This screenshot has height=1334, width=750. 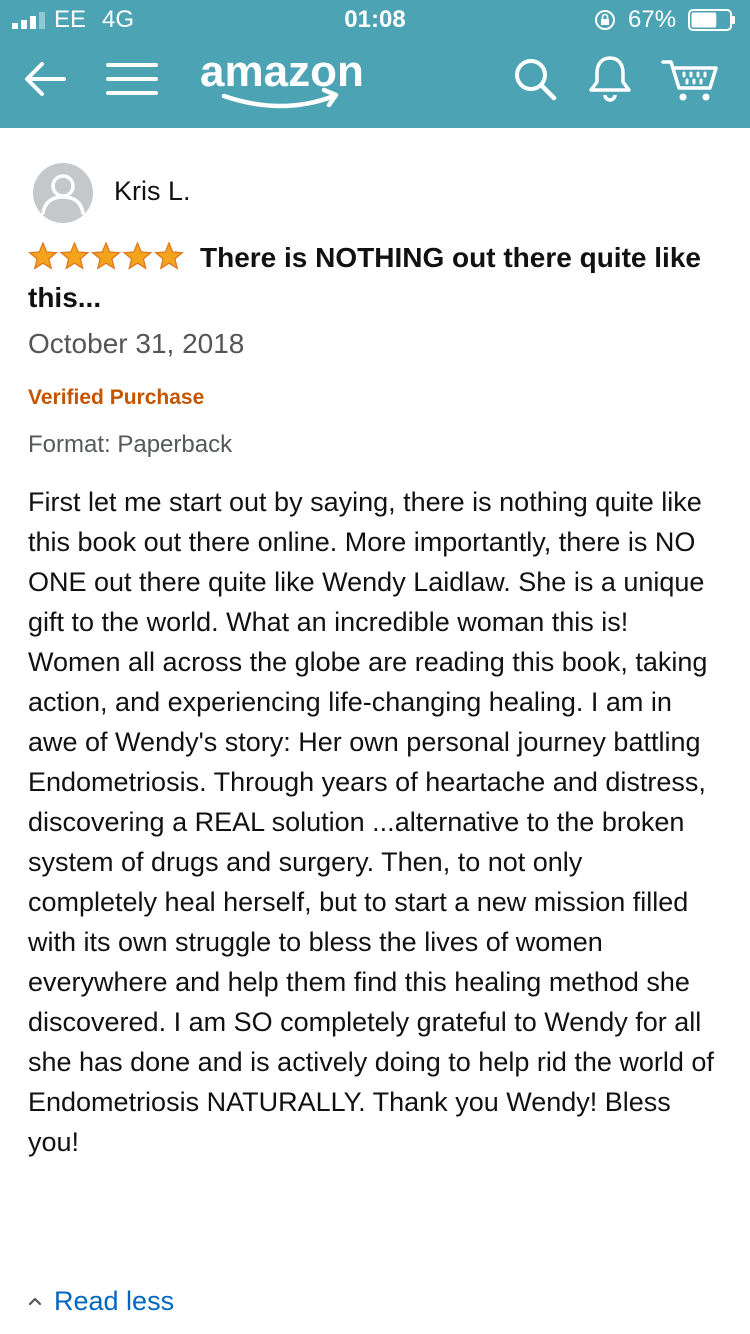 I want to click on amazon-logo: amazon, so click(x=285, y=79).